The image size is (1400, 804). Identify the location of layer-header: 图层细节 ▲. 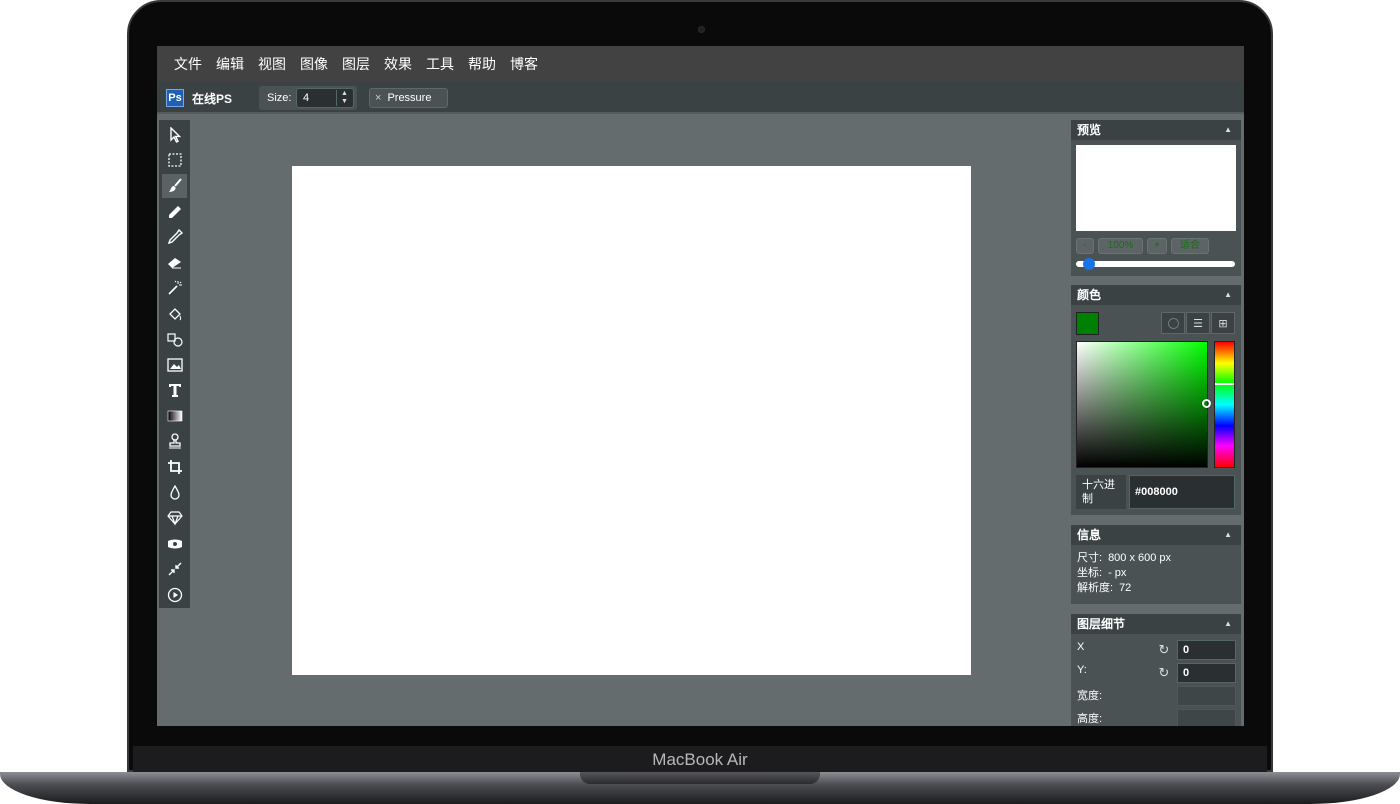
(1156, 624).